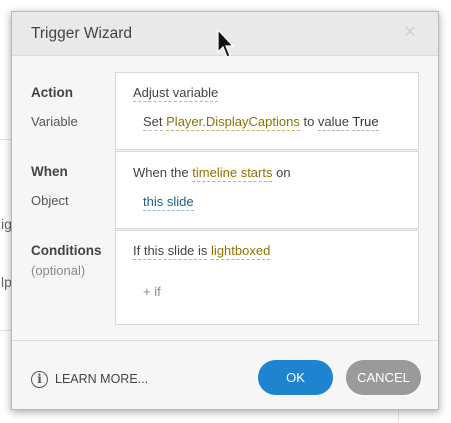 The image size is (451, 423). I want to click on when-prefix: When the, so click(161, 172).